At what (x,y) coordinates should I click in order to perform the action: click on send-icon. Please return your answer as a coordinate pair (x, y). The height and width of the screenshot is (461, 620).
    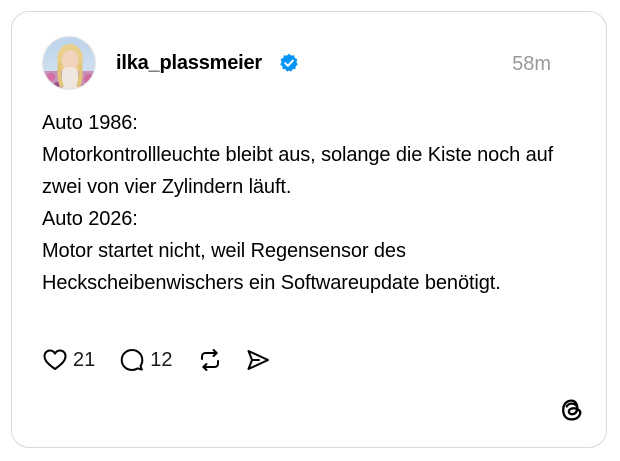
    Looking at the image, I should click on (258, 360).